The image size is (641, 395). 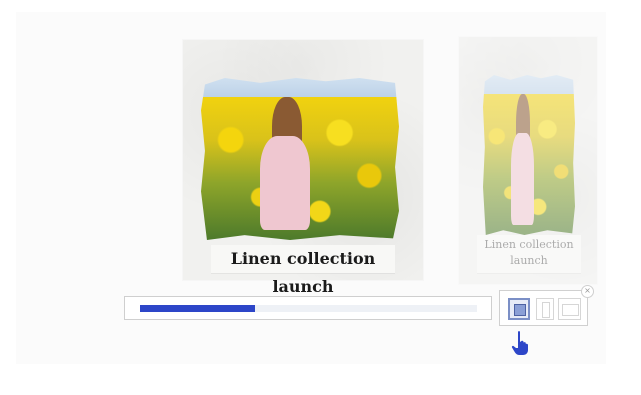 I want to click on render-progress-bar, so click(x=308, y=308).